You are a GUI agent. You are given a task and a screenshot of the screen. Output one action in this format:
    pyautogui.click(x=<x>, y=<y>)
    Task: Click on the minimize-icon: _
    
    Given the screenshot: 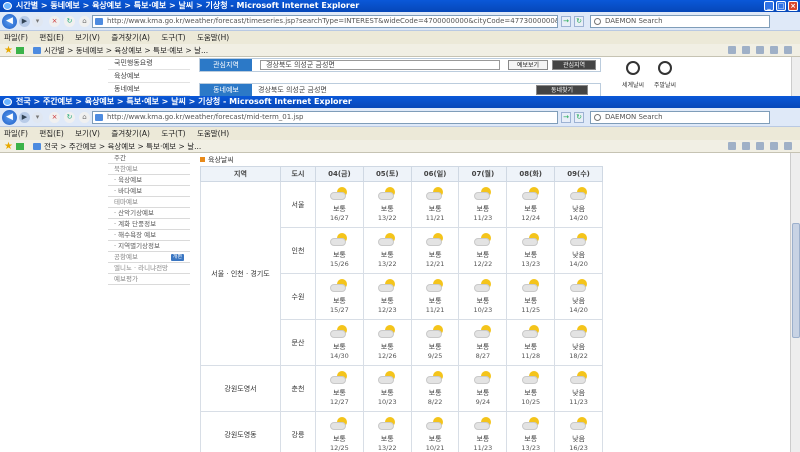 What is the action you would take?
    pyautogui.click(x=769, y=6)
    